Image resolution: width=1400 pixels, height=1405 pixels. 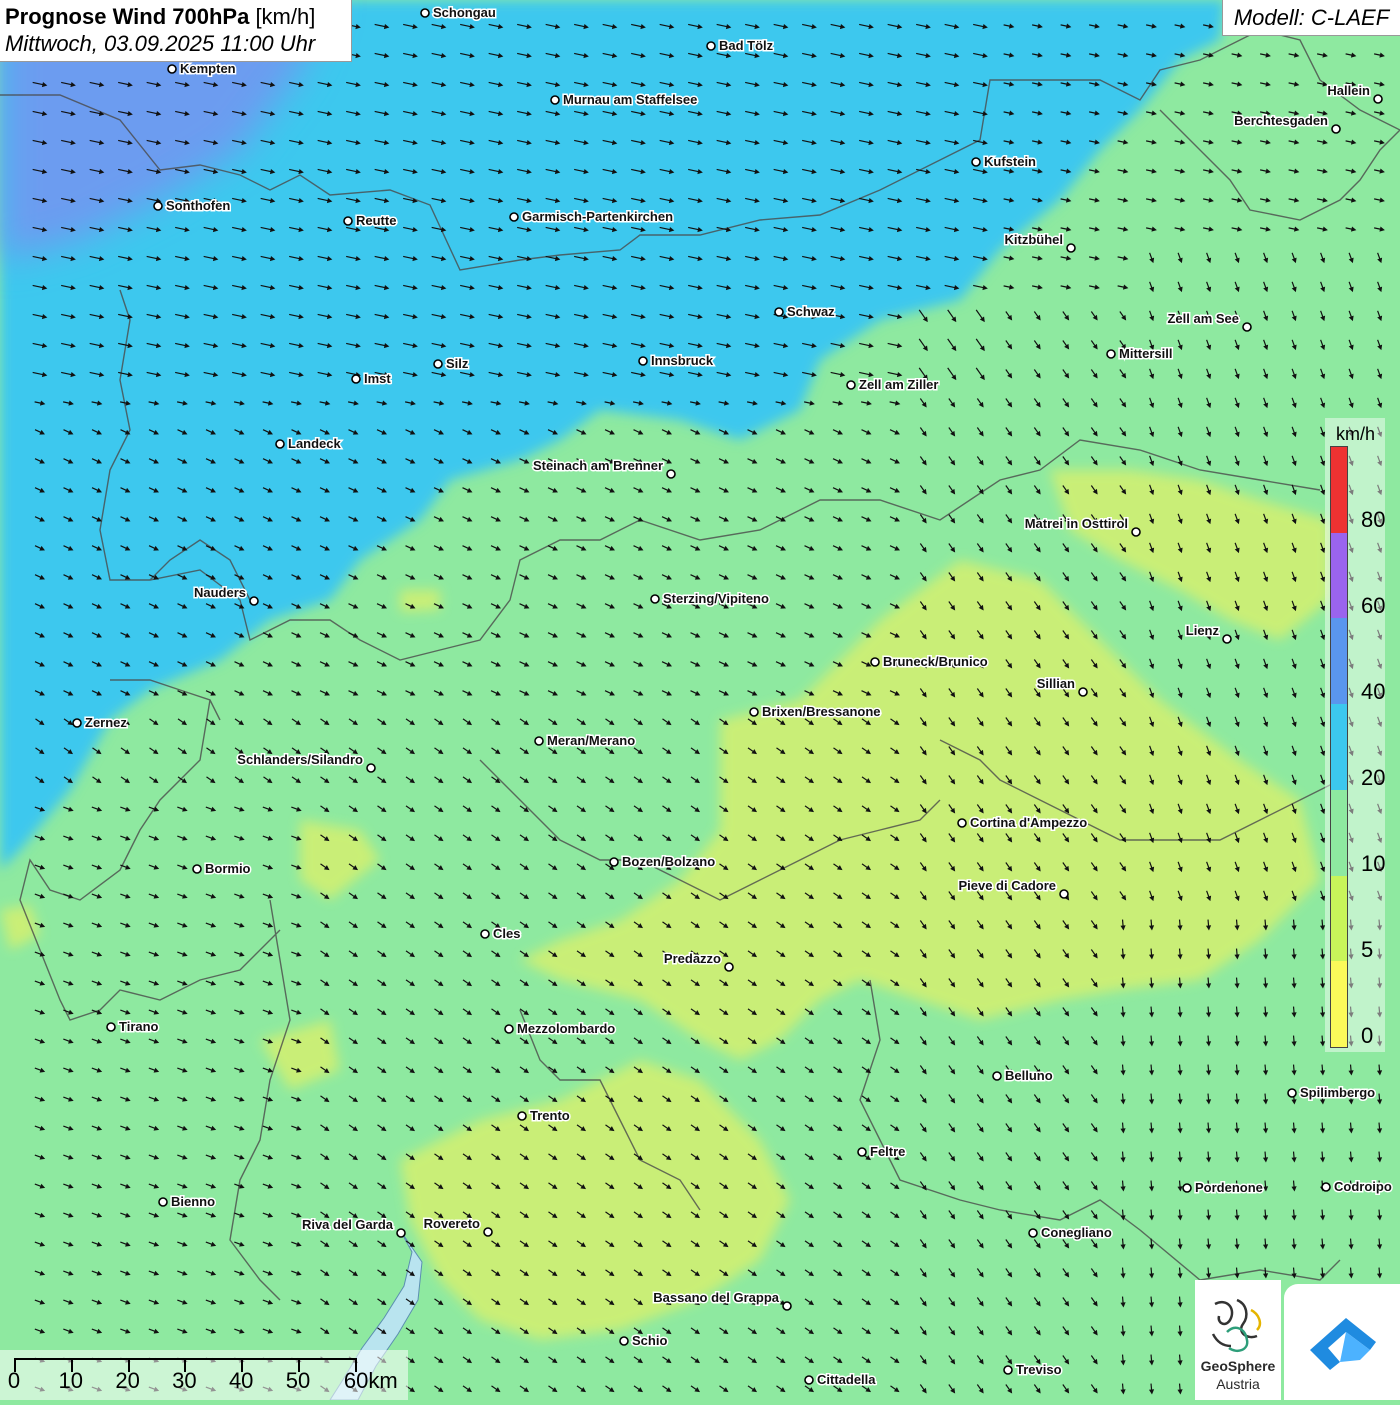 I want to click on city-label: Landeck, so click(x=315, y=443).